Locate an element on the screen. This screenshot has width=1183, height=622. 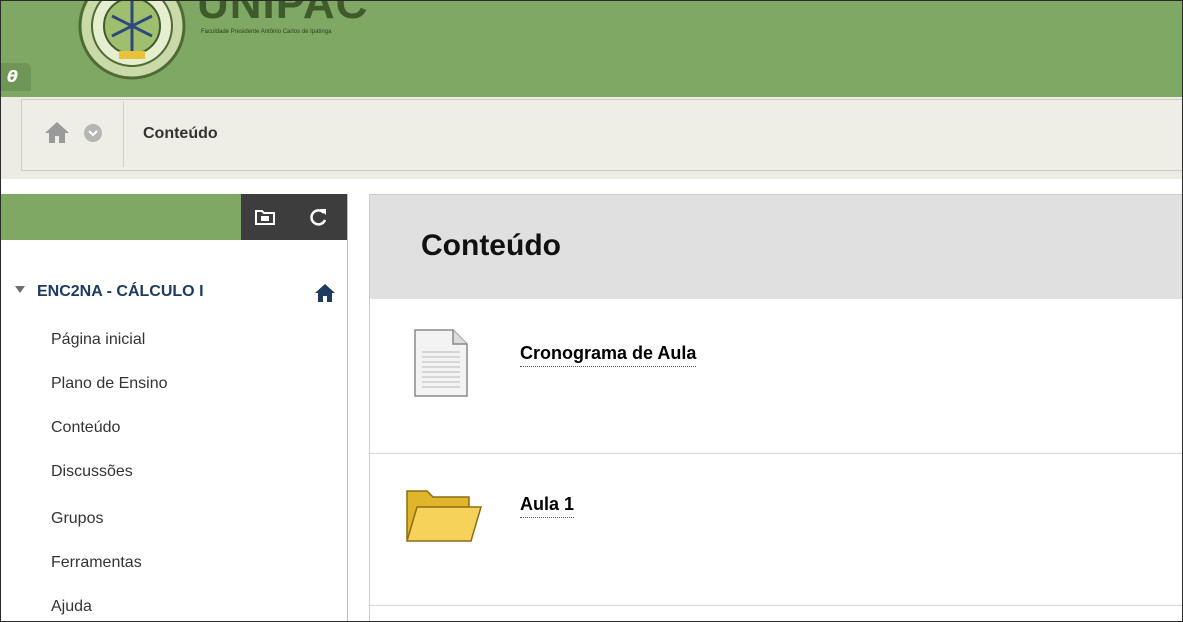
sidebar-item-pagina-inicial: Página inicial is located at coordinates (98, 340).